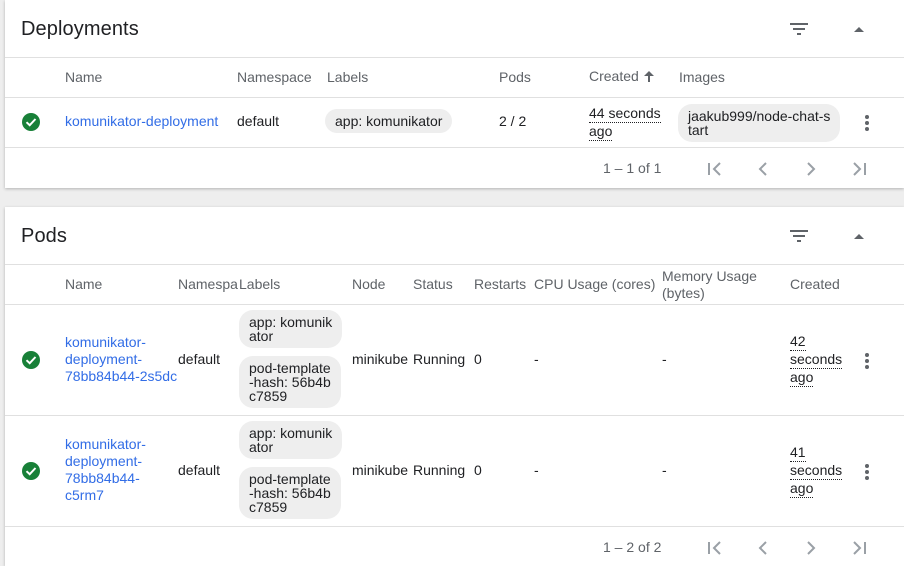 The height and width of the screenshot is (566, 904). What do you see at coordinates (389, 121) in the screenshot?
I see `label-chip: app: komunikator` at bounding box center [389, 121].